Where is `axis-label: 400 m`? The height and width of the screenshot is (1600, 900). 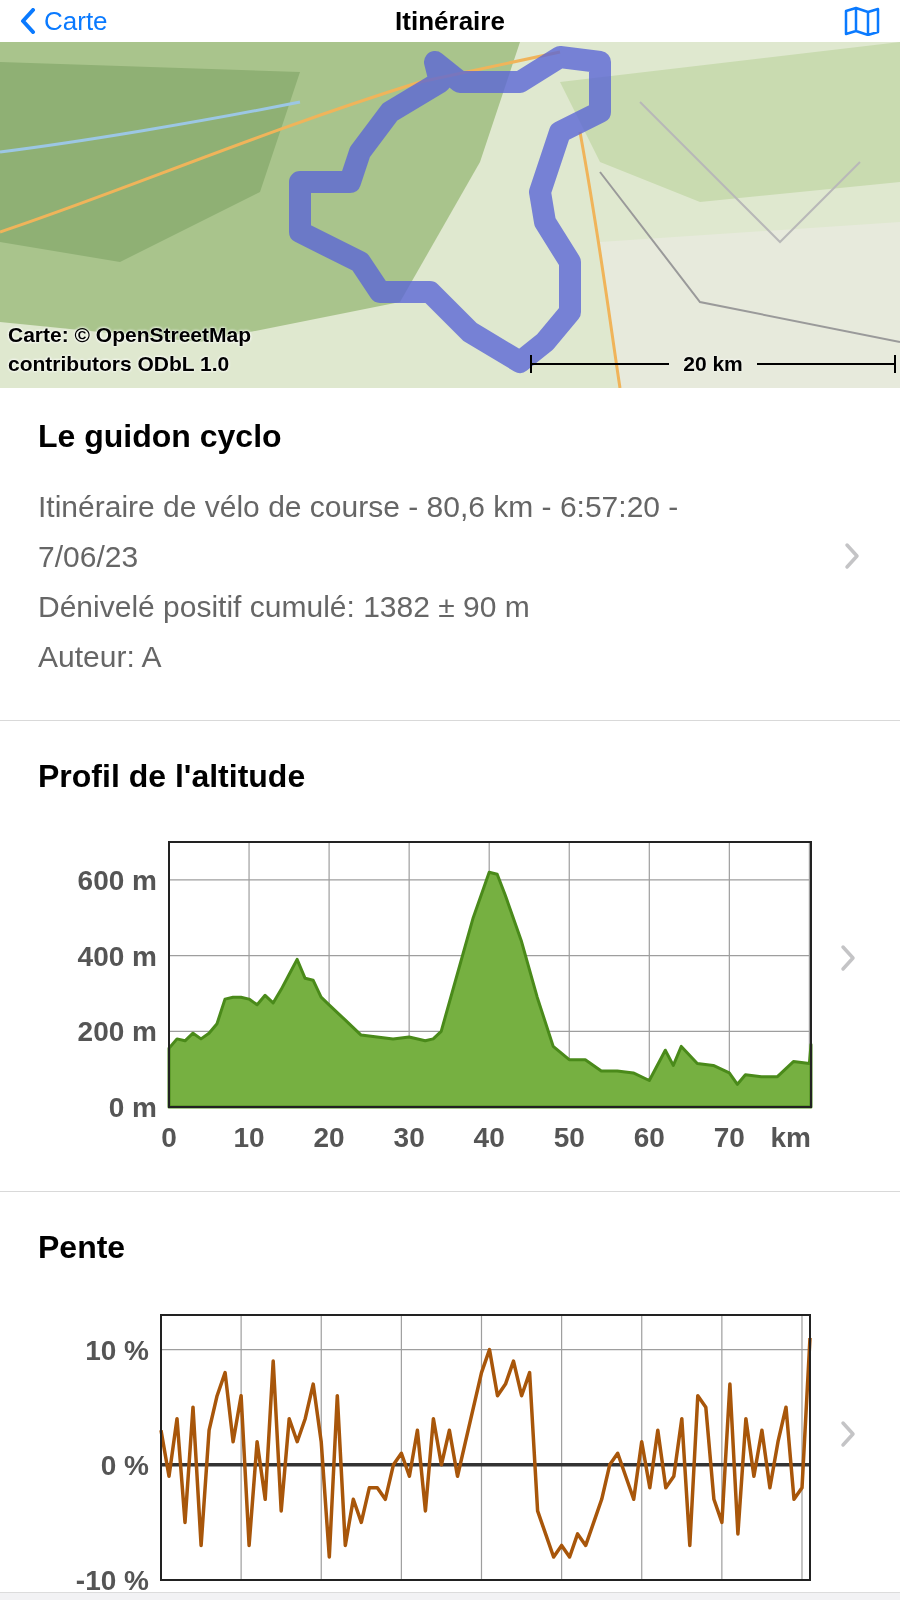 axis-label: 400 m is located at coordinates (117, 956).